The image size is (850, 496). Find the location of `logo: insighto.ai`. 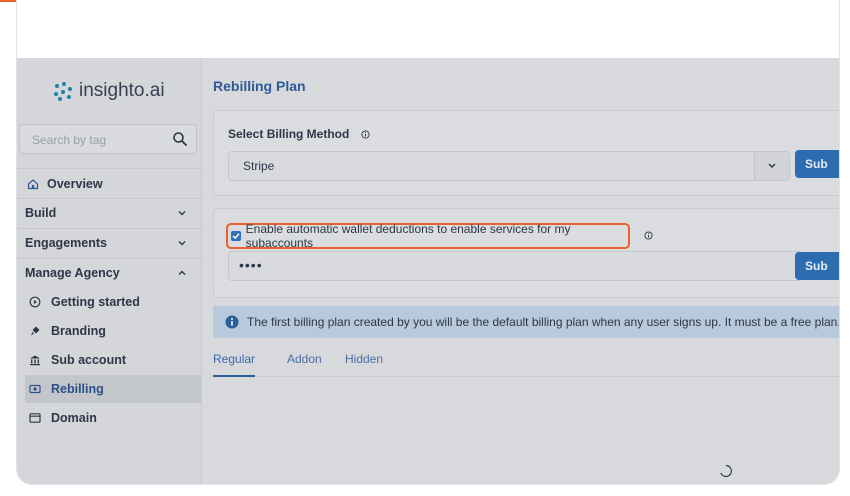

logo: insighto.ai is located at coordinates (109, 91).